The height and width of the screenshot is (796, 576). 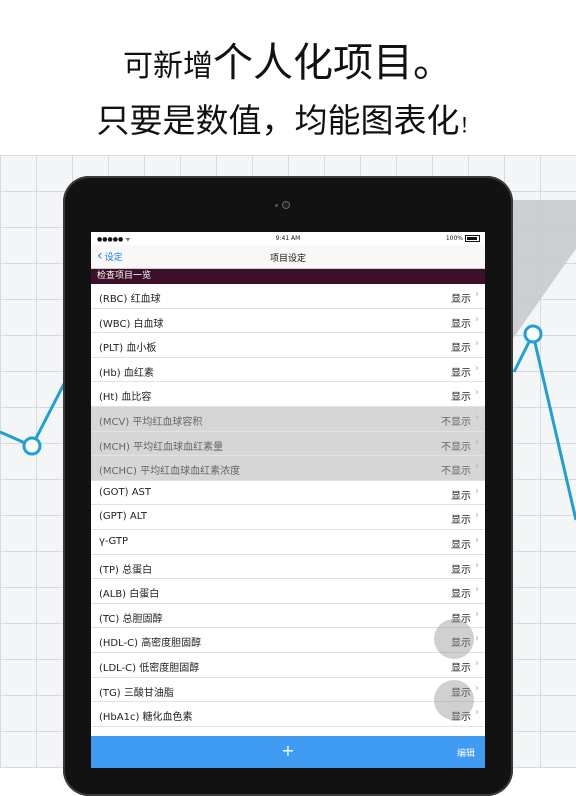 What do you see at coordinates (288, 394) in the screenshot?
I see `list-item: (Ht) 血比容 显示 ›` at bounding box center [288, 394].